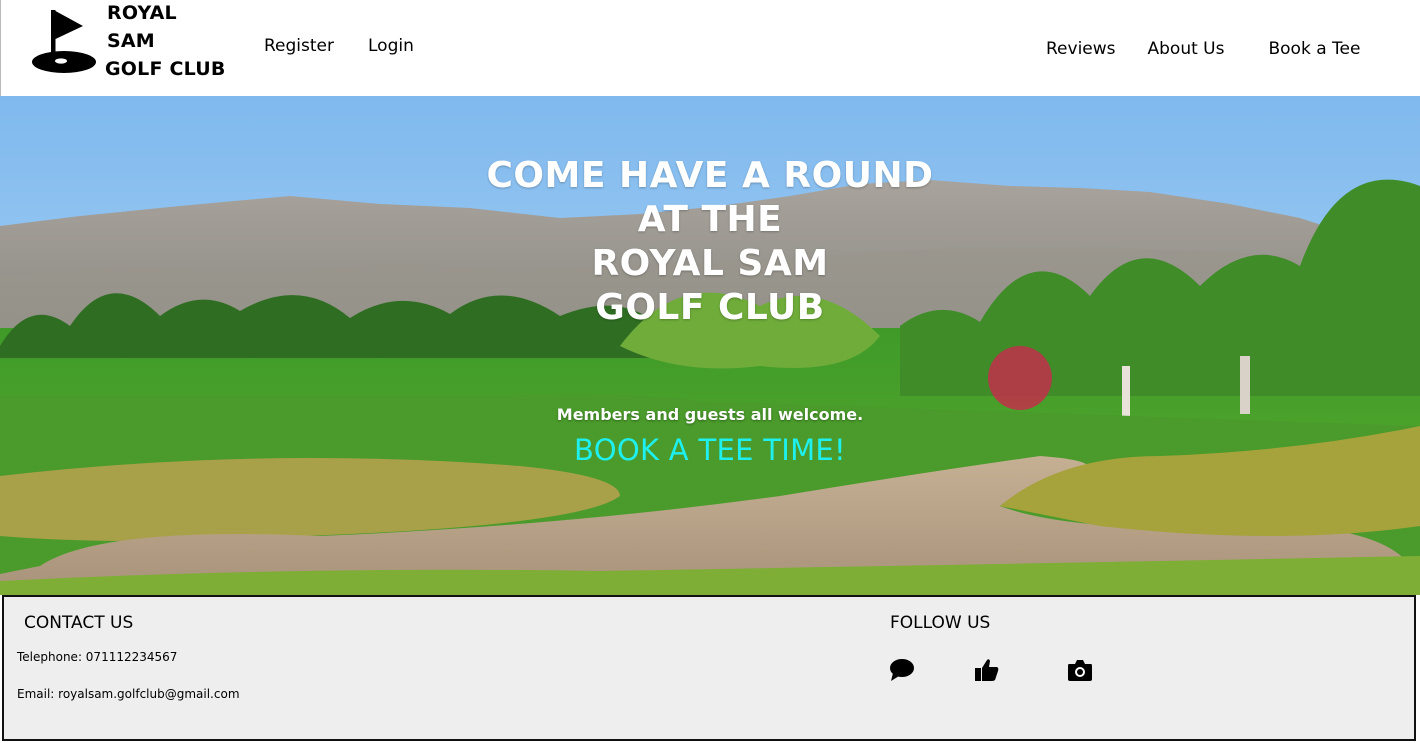 The height and width of the screenshot is (743, 1420). I want to click on thumbs-up-icon, so click(987, 670).